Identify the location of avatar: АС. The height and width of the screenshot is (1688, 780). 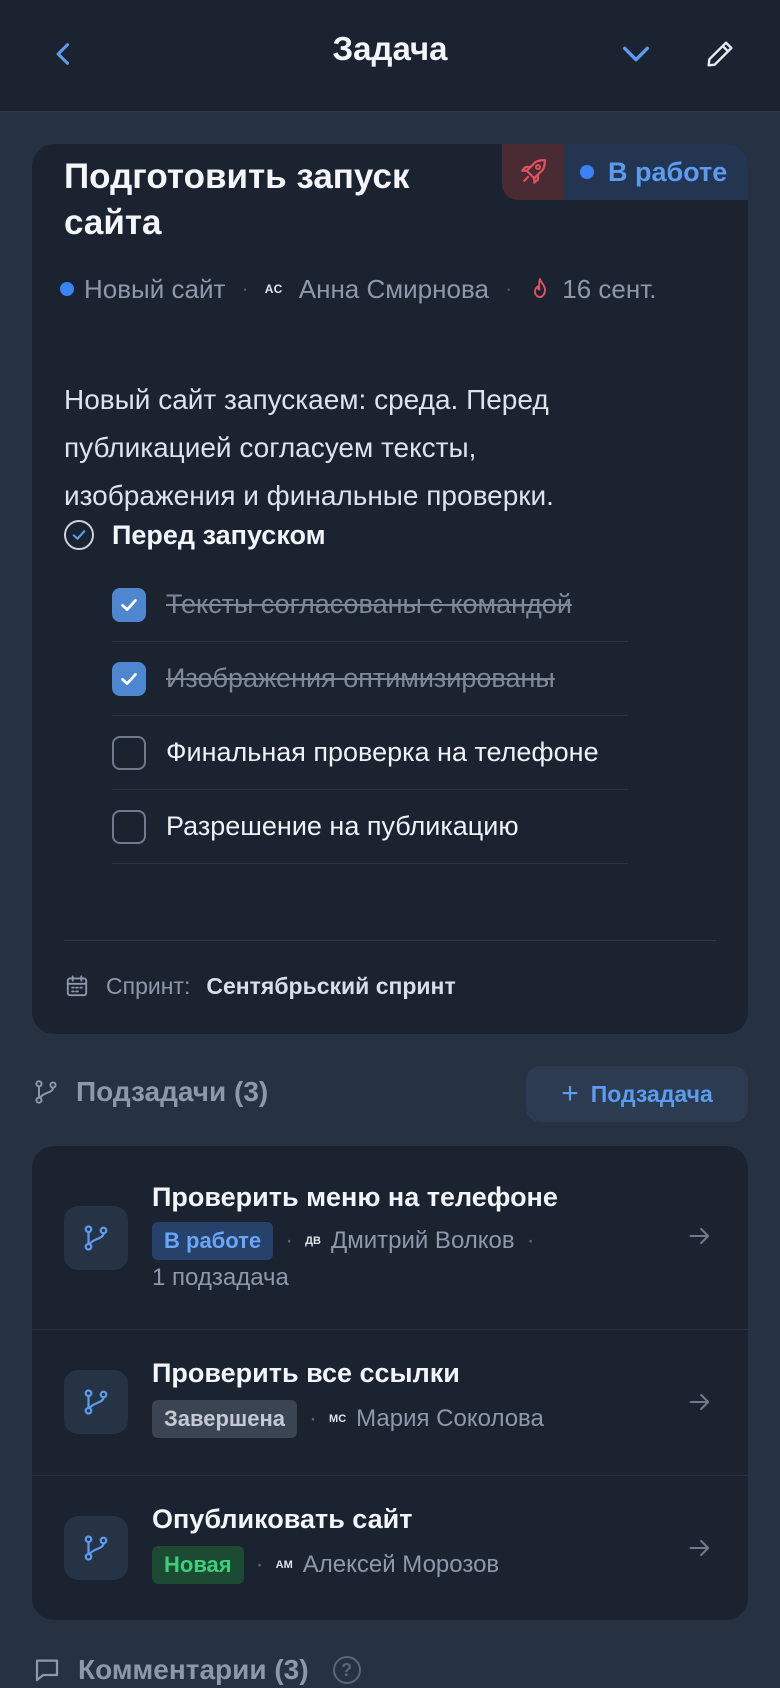
(273, 289).